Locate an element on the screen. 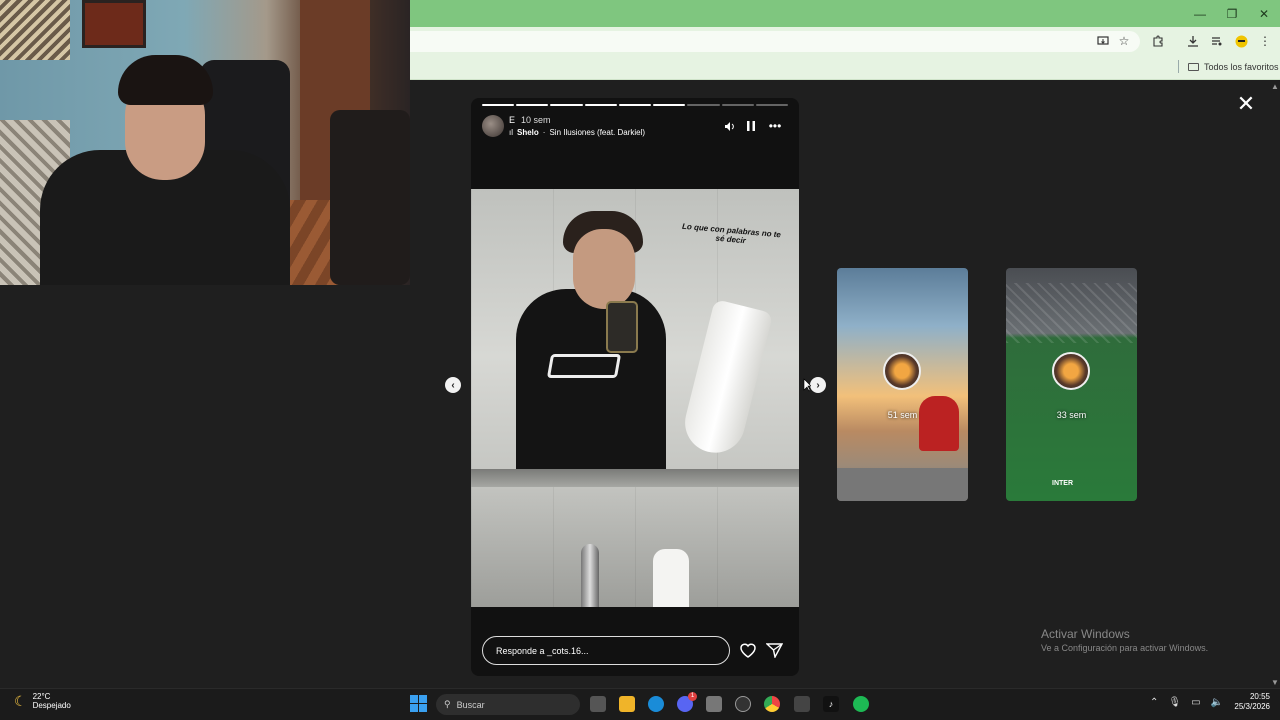  mouse-cursor-icon is located at coordinates (807, 385).